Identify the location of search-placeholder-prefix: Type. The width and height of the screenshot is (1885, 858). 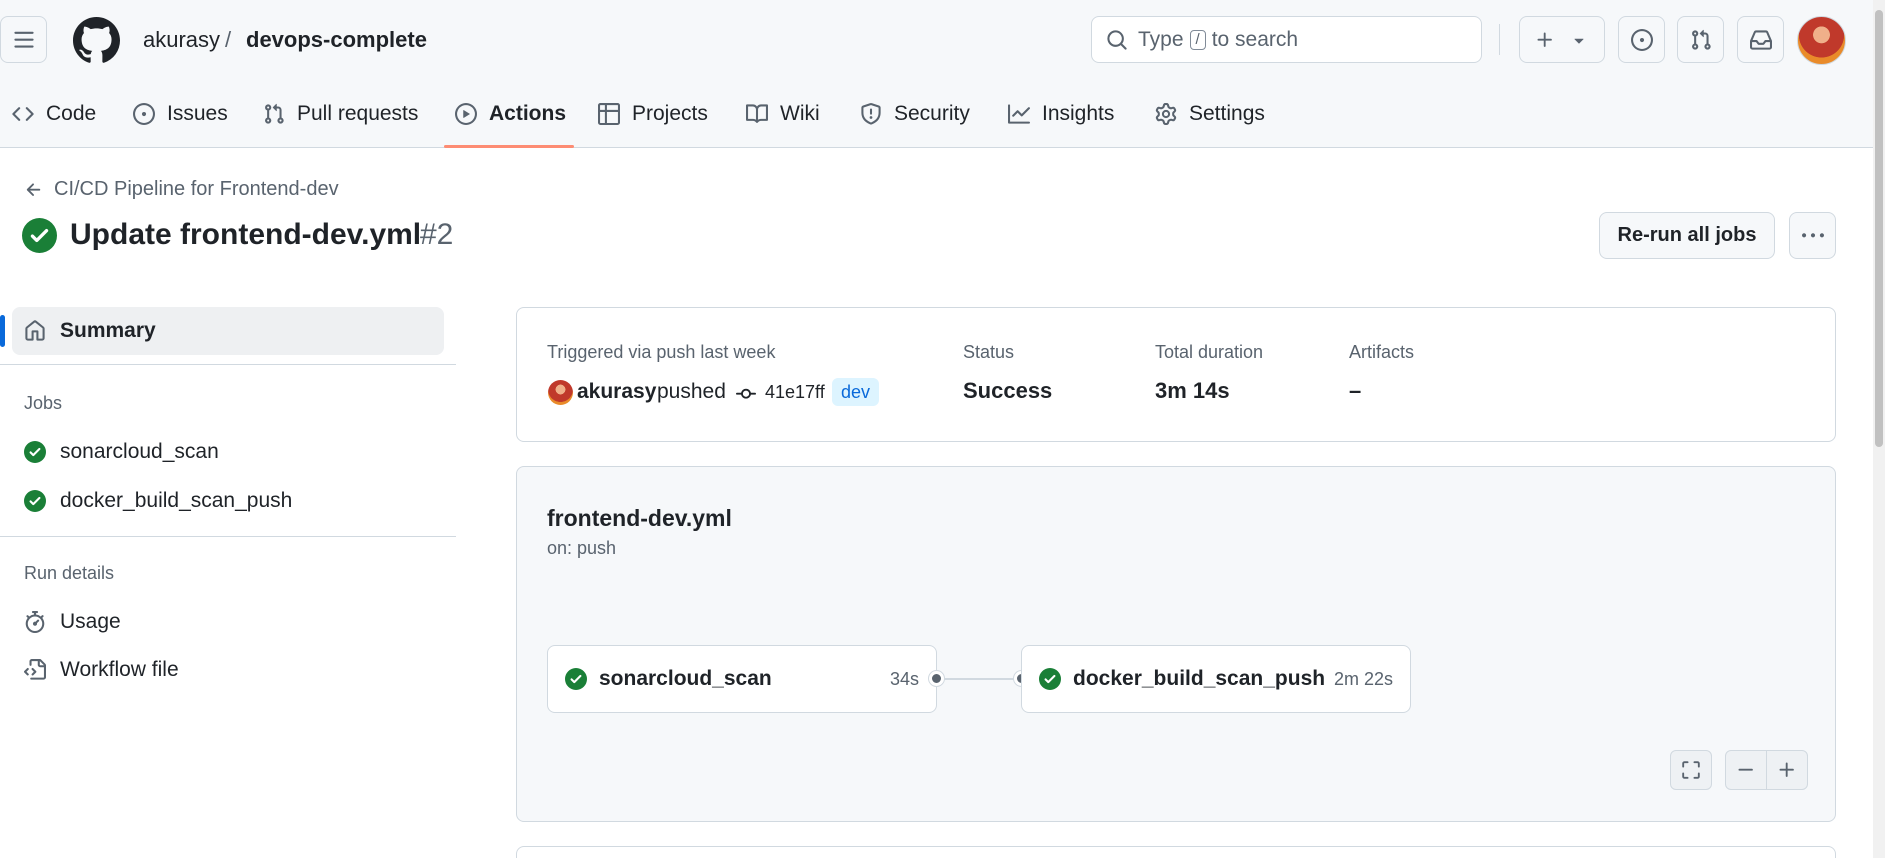
(1161, 39).